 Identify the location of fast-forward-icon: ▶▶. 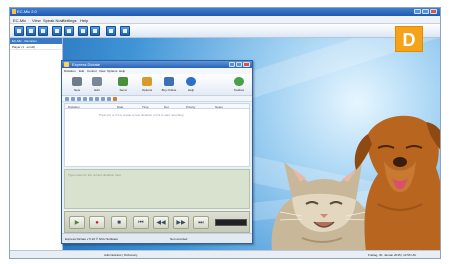
(181, 223).